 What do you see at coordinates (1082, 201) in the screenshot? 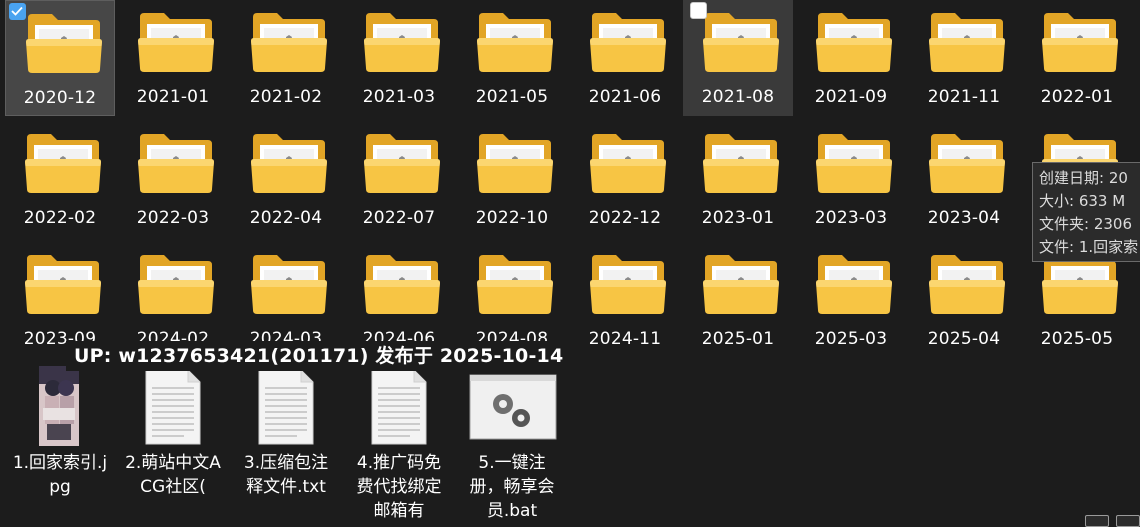
I see `tooltip-size: 大小: 633 M` at bounding box center [1082, 201].